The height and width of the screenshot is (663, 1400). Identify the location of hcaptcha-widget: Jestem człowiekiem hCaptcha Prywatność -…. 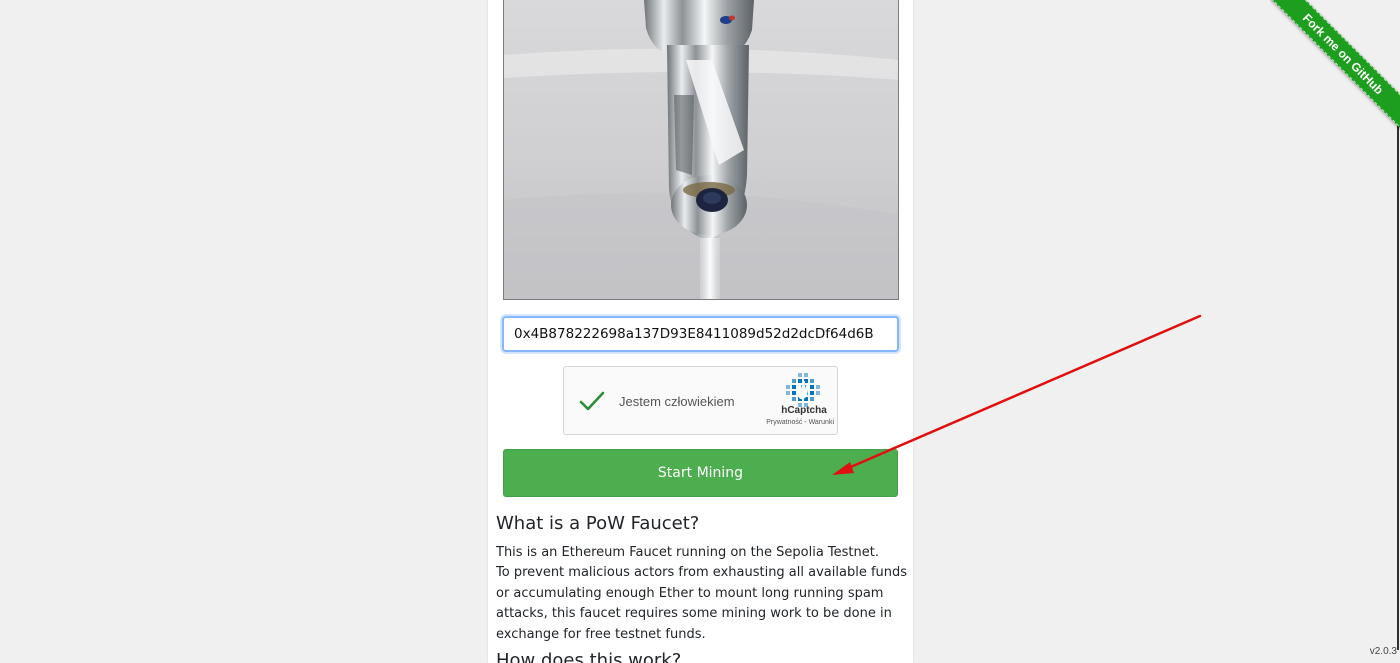
(700, 400).